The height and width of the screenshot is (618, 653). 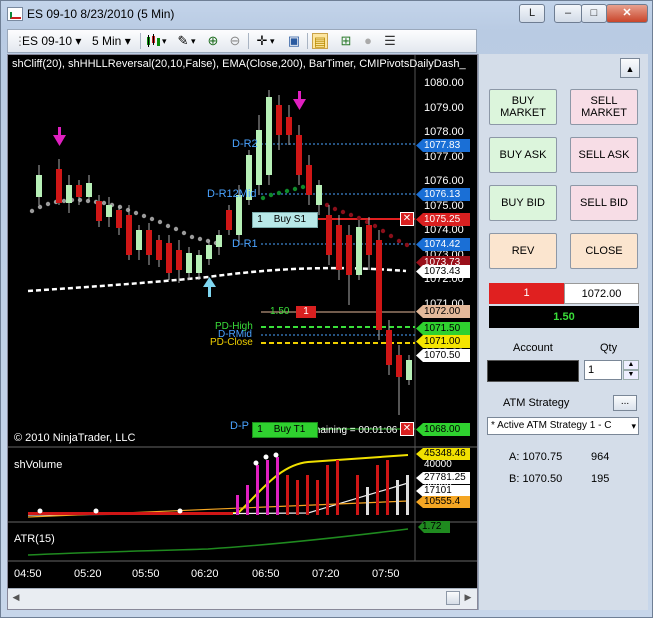 I want to click on time-label: 05:20, so click(x=88, y=574).